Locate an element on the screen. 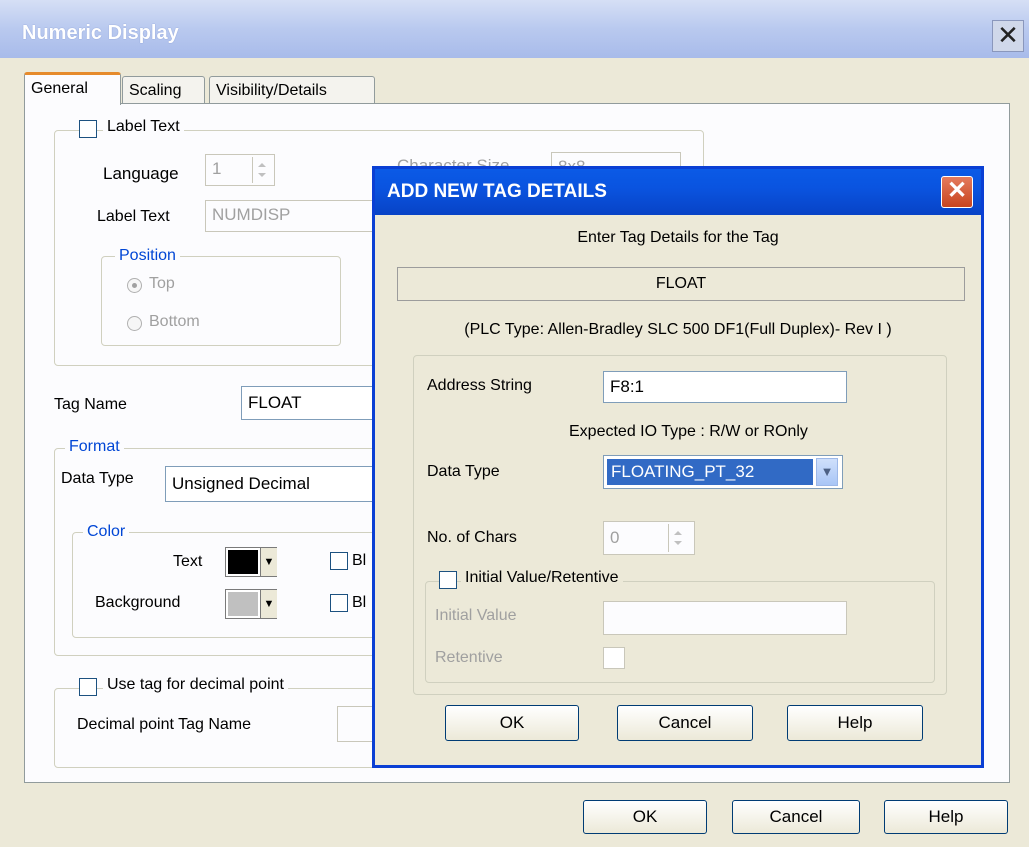 Image resolution: width=1029 pixels, height=847 pixels. background-blink-checkbox is located at coordinates (339, 603).